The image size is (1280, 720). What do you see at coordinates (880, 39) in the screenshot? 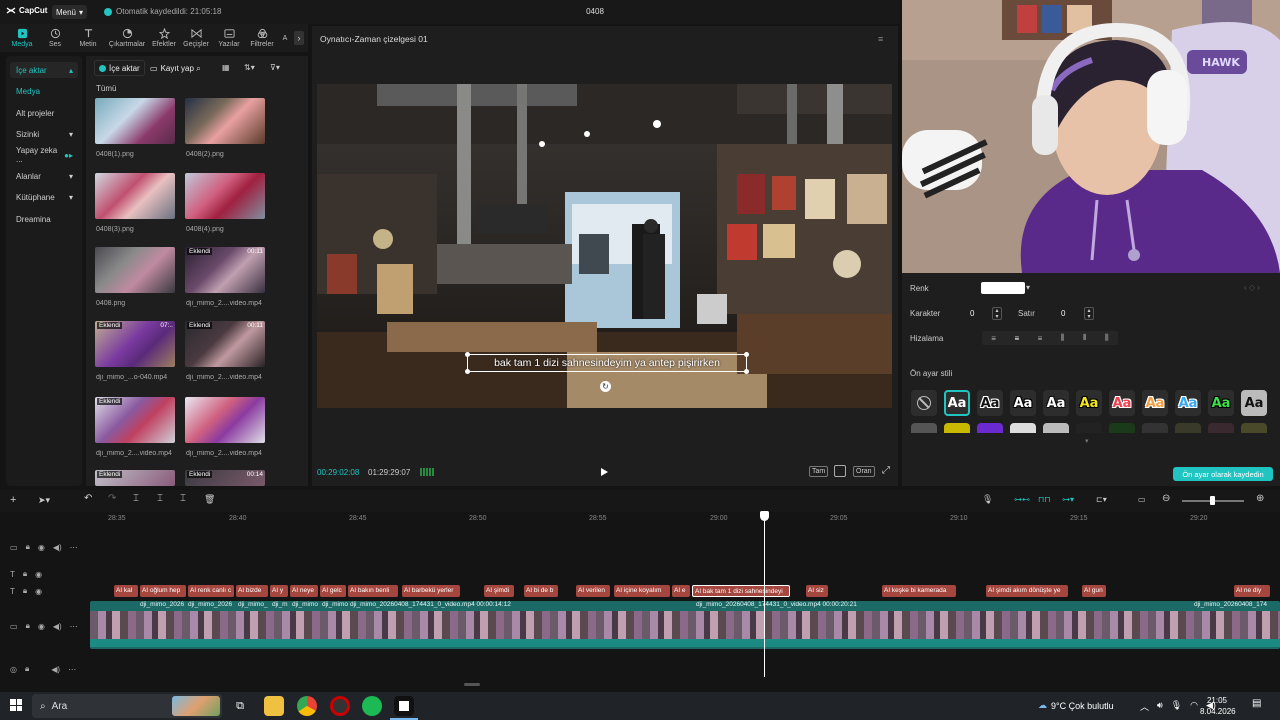
I see `hamburger-menu-icon: ≡` at bounding box center [880, 39].